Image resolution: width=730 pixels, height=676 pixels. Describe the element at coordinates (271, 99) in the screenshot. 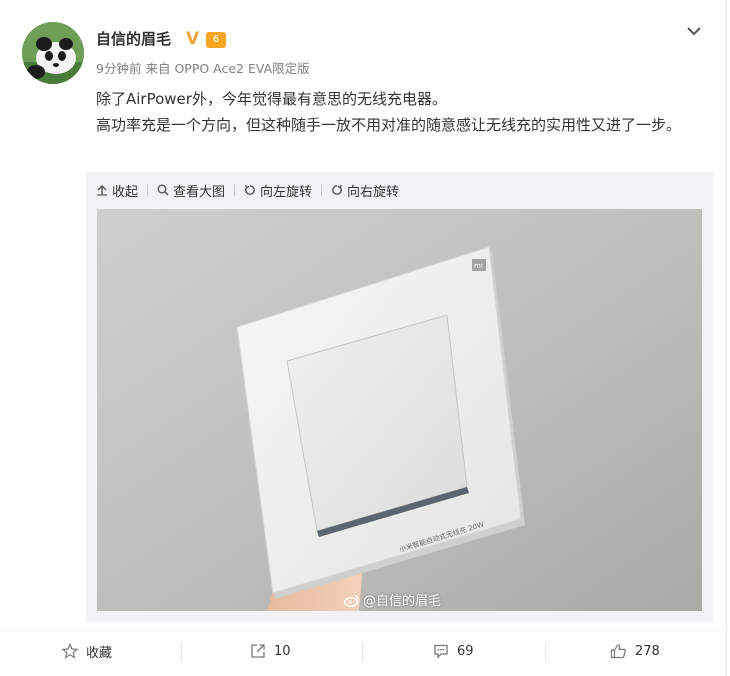

I see `post-text-line: 除了AirPower外，今年觉得最有意思的无线充电器。` at that location.